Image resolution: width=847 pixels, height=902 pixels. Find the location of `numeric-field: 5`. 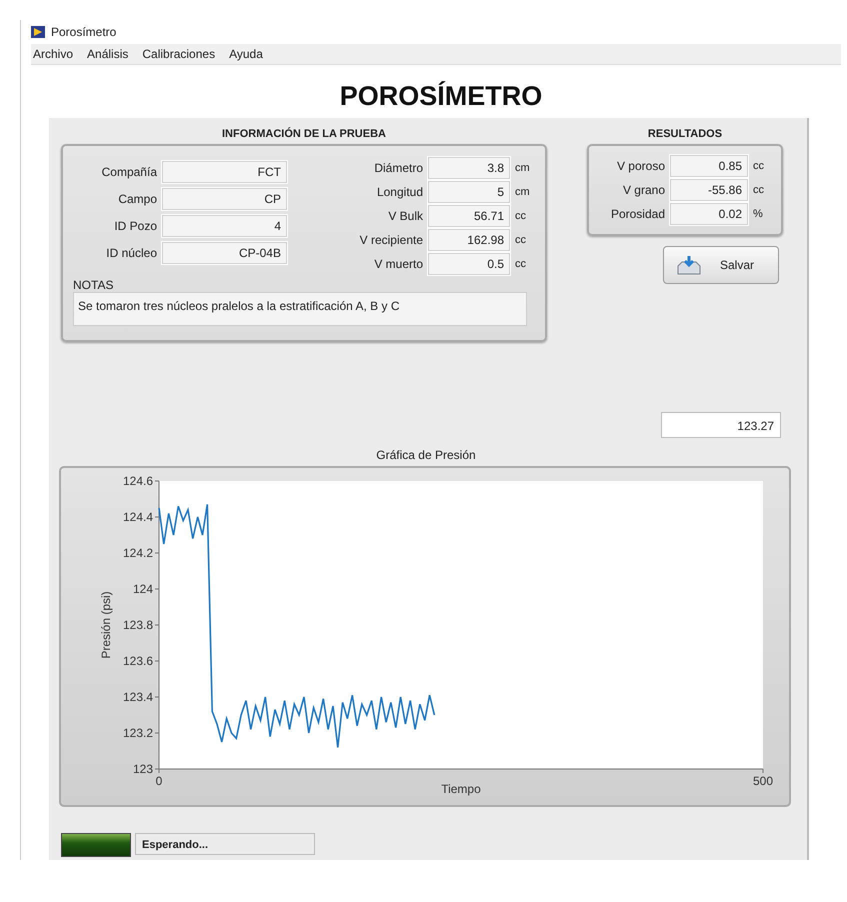

numeric-field: 5 is located at coordinates (469, 192).